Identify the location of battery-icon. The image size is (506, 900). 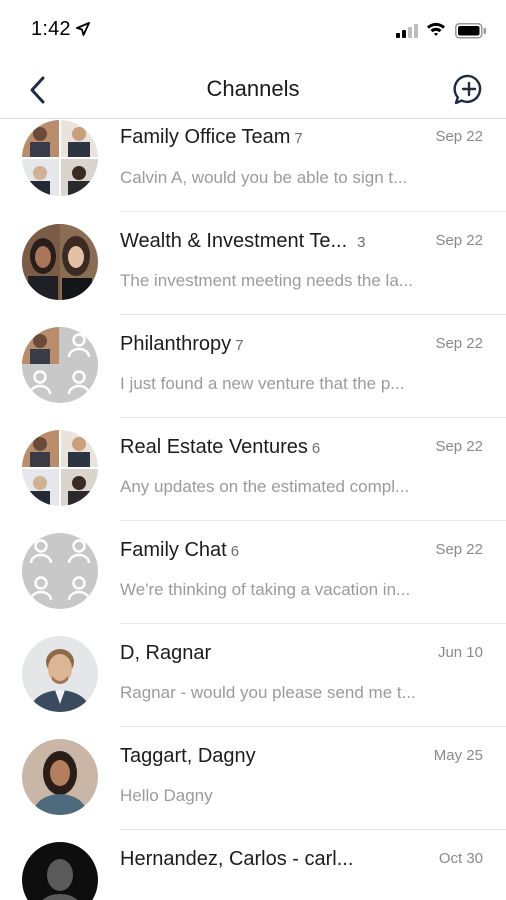
(471, 33).